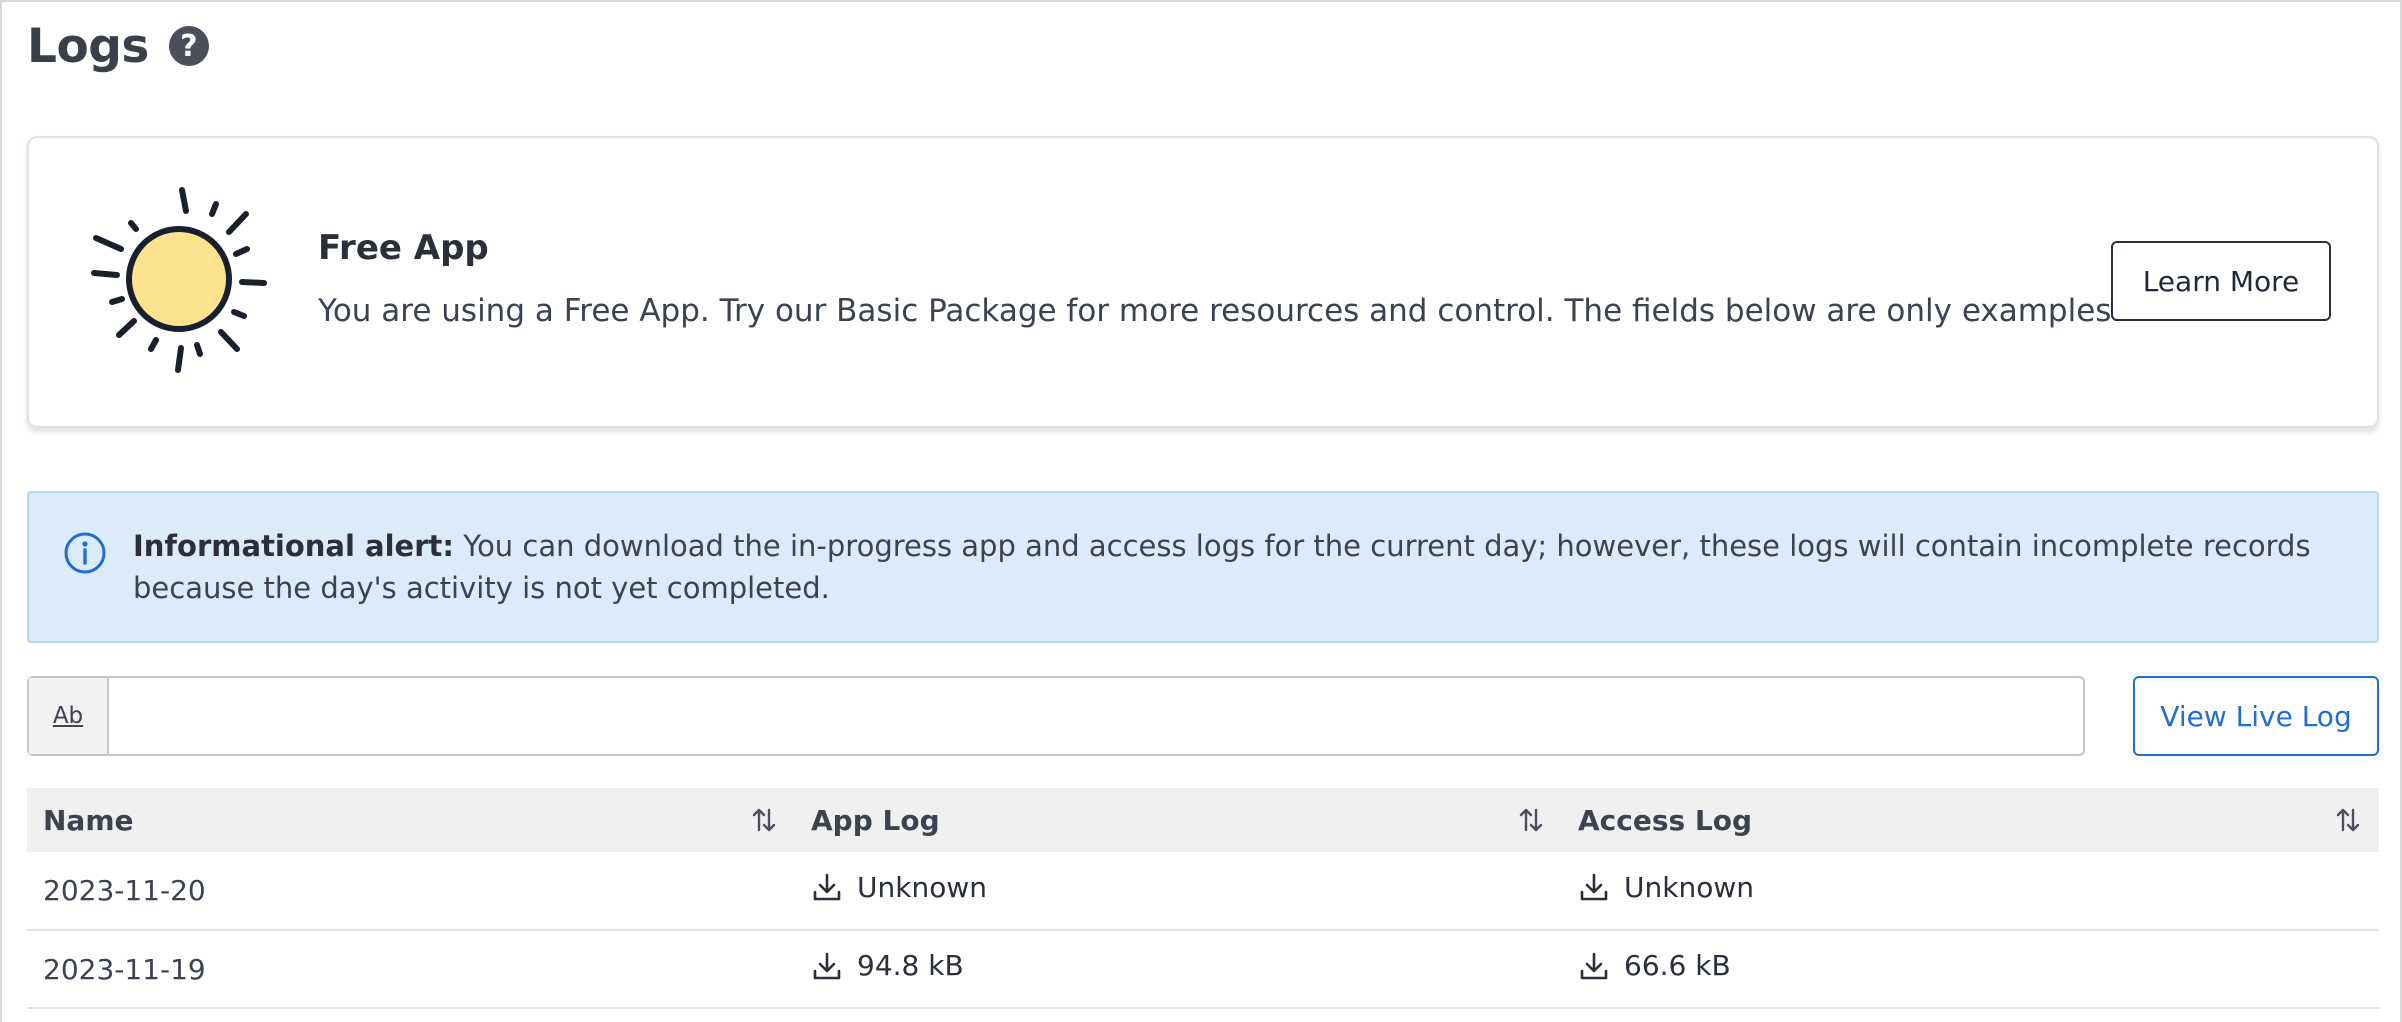 The width and height of the screenshot is (2402, 1022). Describe the element at coordinates (1178, 820) in the screenshot. I see `column-header-app-log: App Log` at that location.